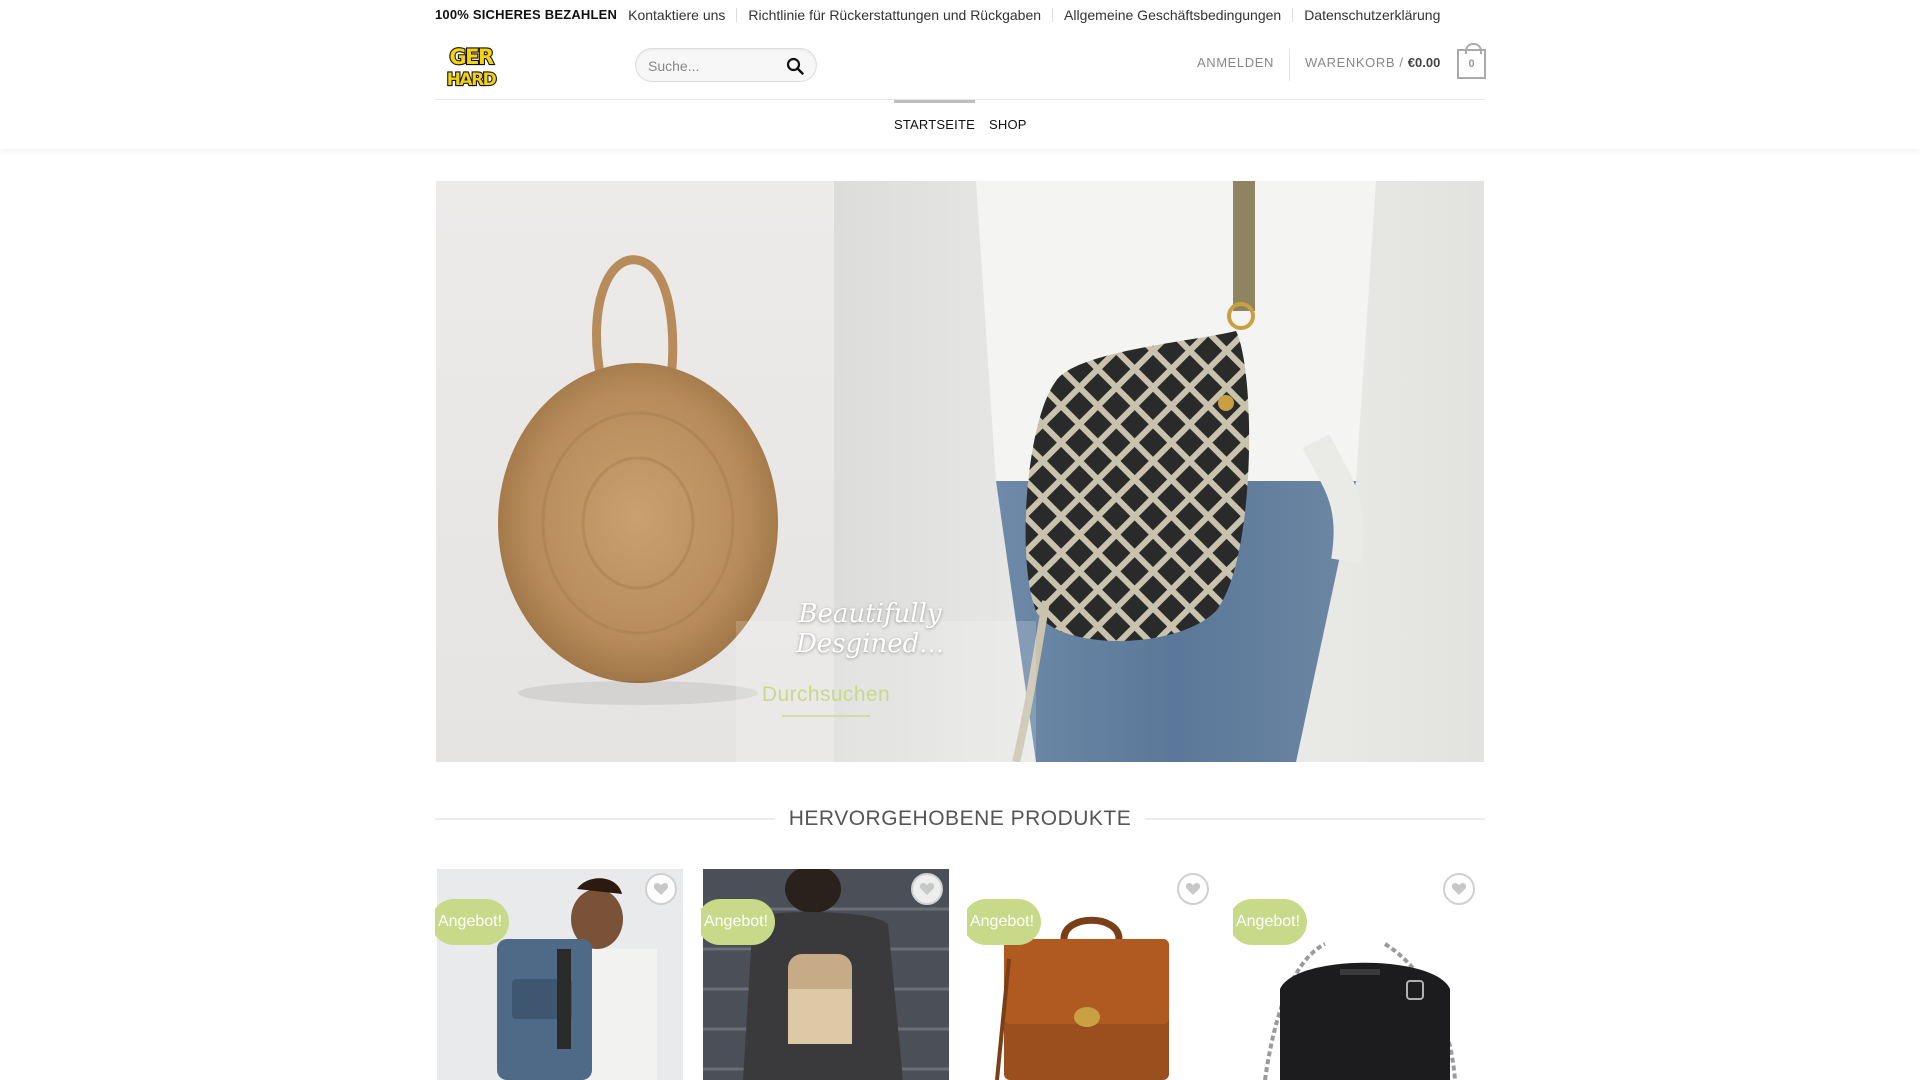 This screenshot has width=1920, height=1080. I want to click on main-nav: STARTSEITE SHOP, so click(960, 124).